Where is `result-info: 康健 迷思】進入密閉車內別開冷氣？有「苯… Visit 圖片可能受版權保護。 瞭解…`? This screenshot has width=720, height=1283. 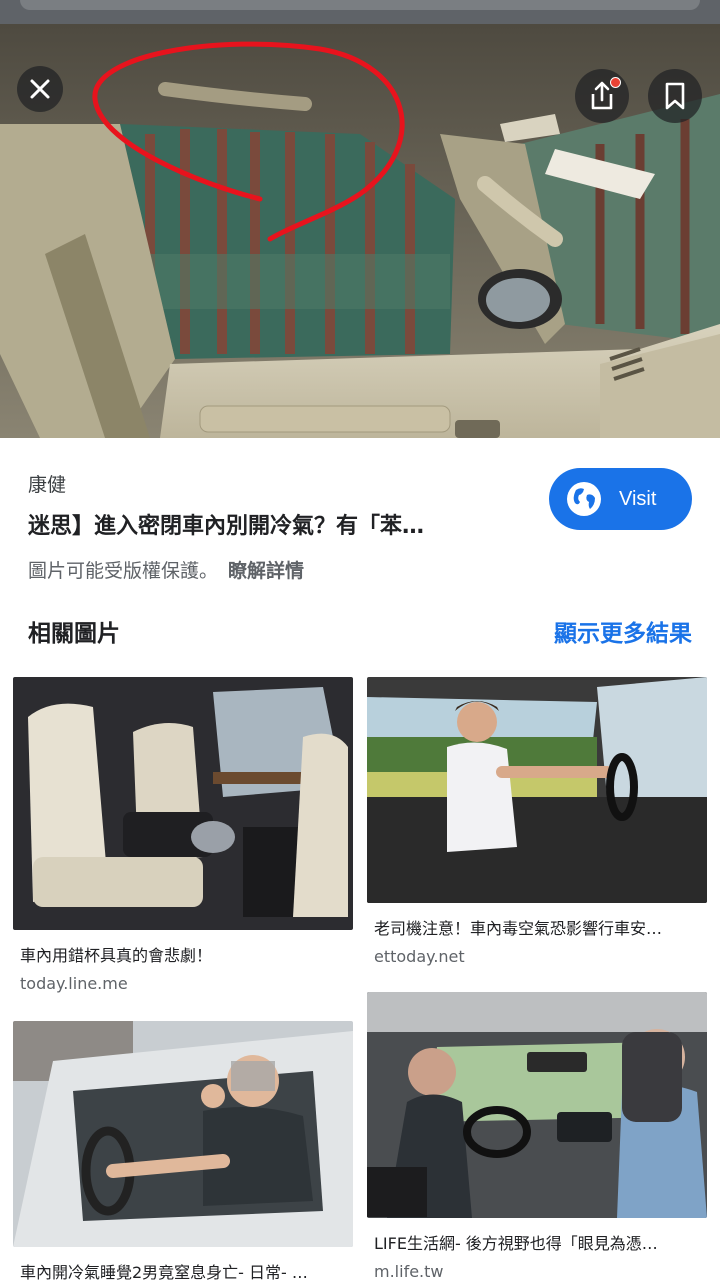 result-info: 康健 迷思】進入密閉車內別開冷氣？有「苯… Visit 圖片可能受版權保護。 瞭解… is located at coordinates (360, 523).